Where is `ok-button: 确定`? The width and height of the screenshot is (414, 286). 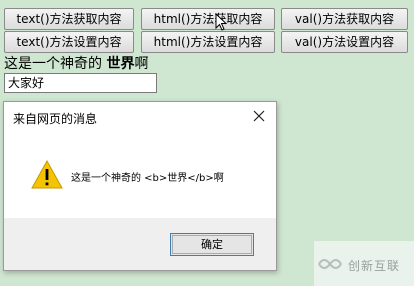 ok-button: 确定 is located at coordinates (212, 244).